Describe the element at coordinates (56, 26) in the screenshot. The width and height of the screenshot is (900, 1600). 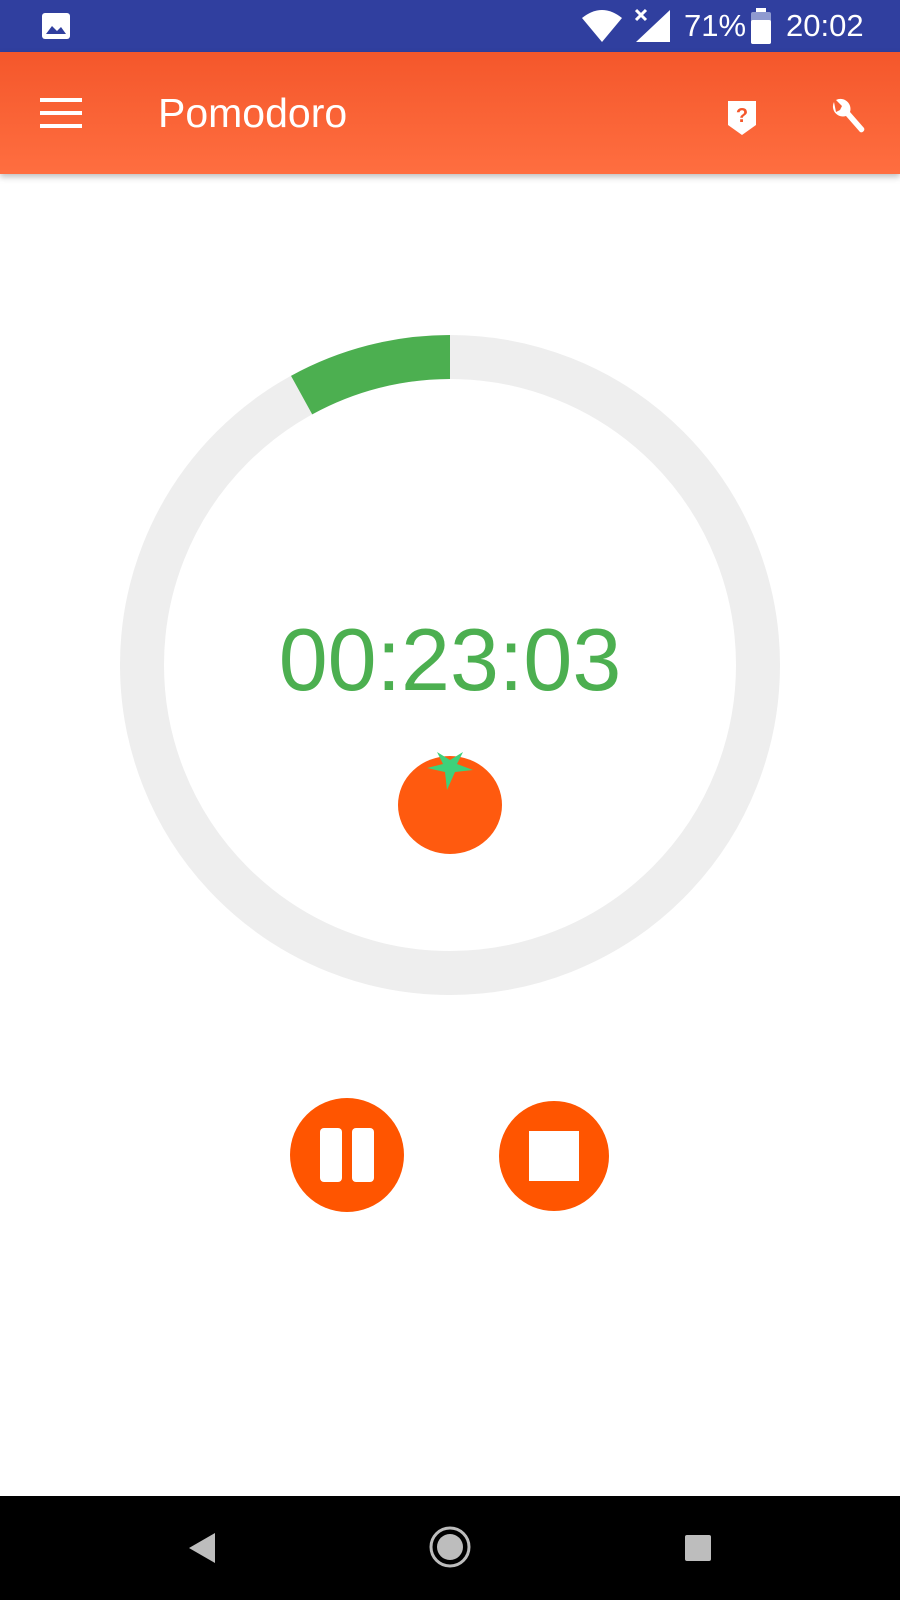
I see `gallery-icon` at that location.